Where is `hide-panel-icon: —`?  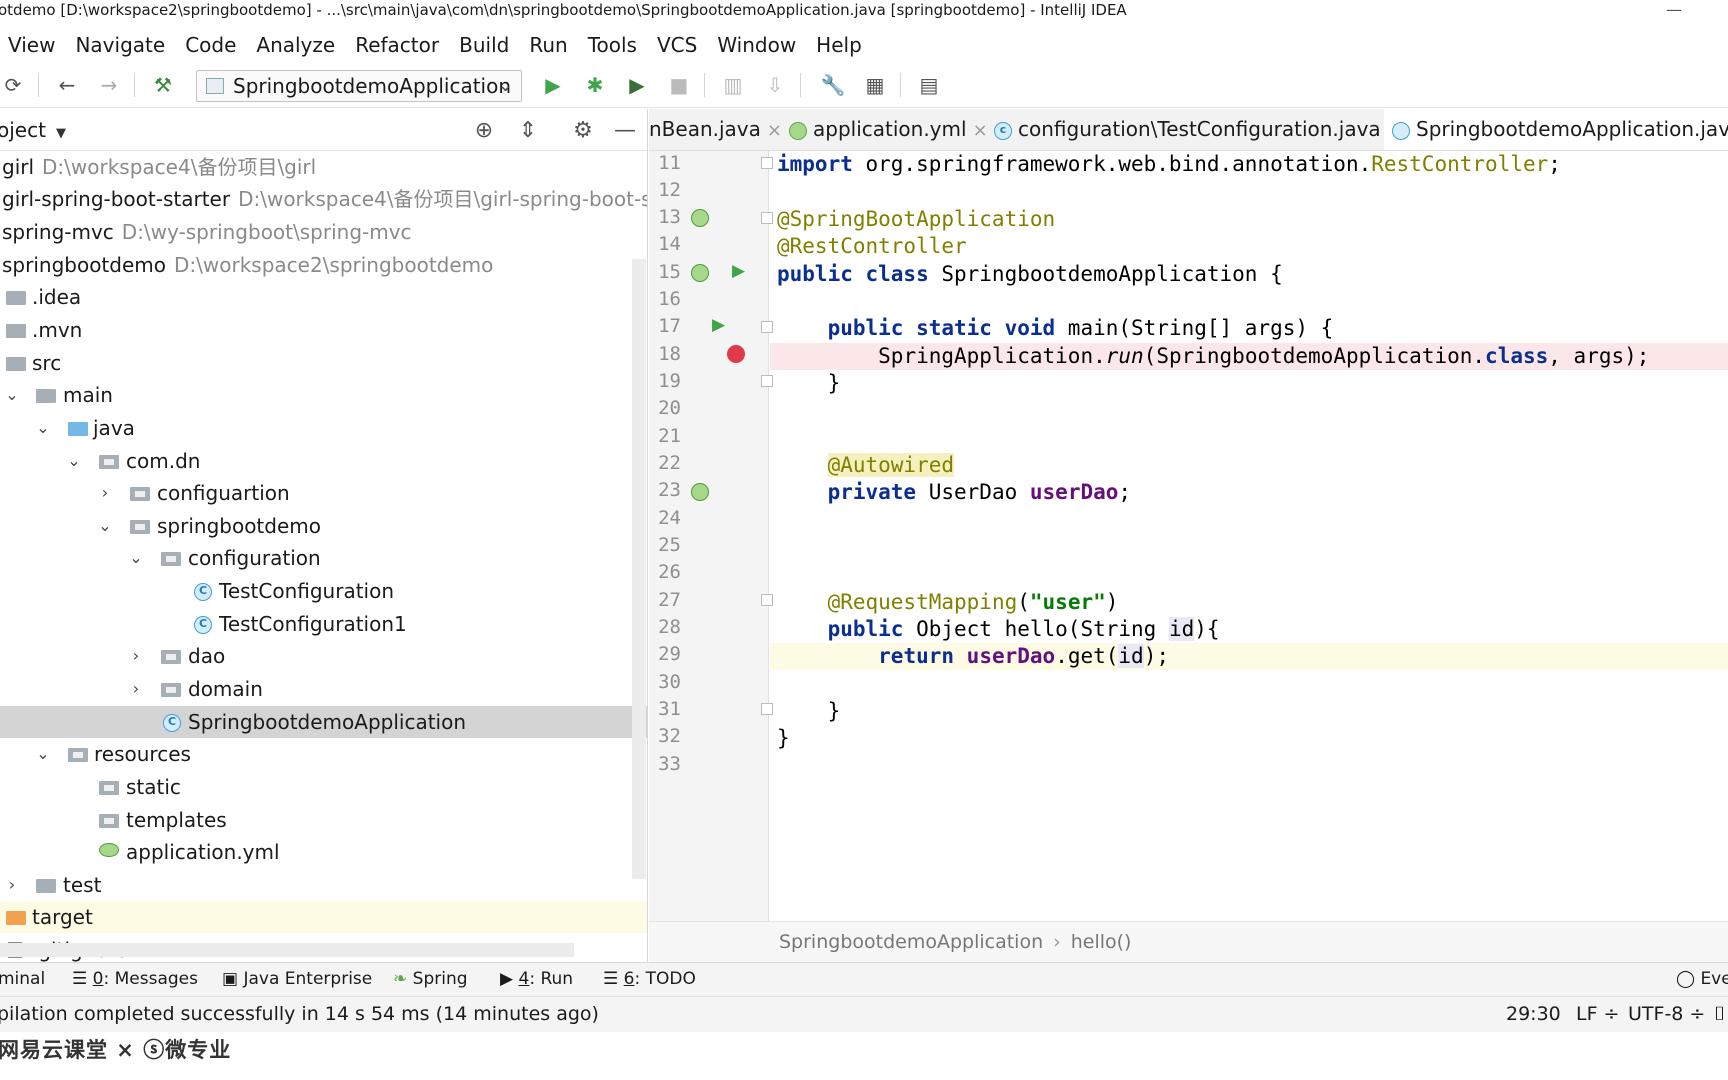
hide-panel-icon: — is located at coordinates (625, 130).